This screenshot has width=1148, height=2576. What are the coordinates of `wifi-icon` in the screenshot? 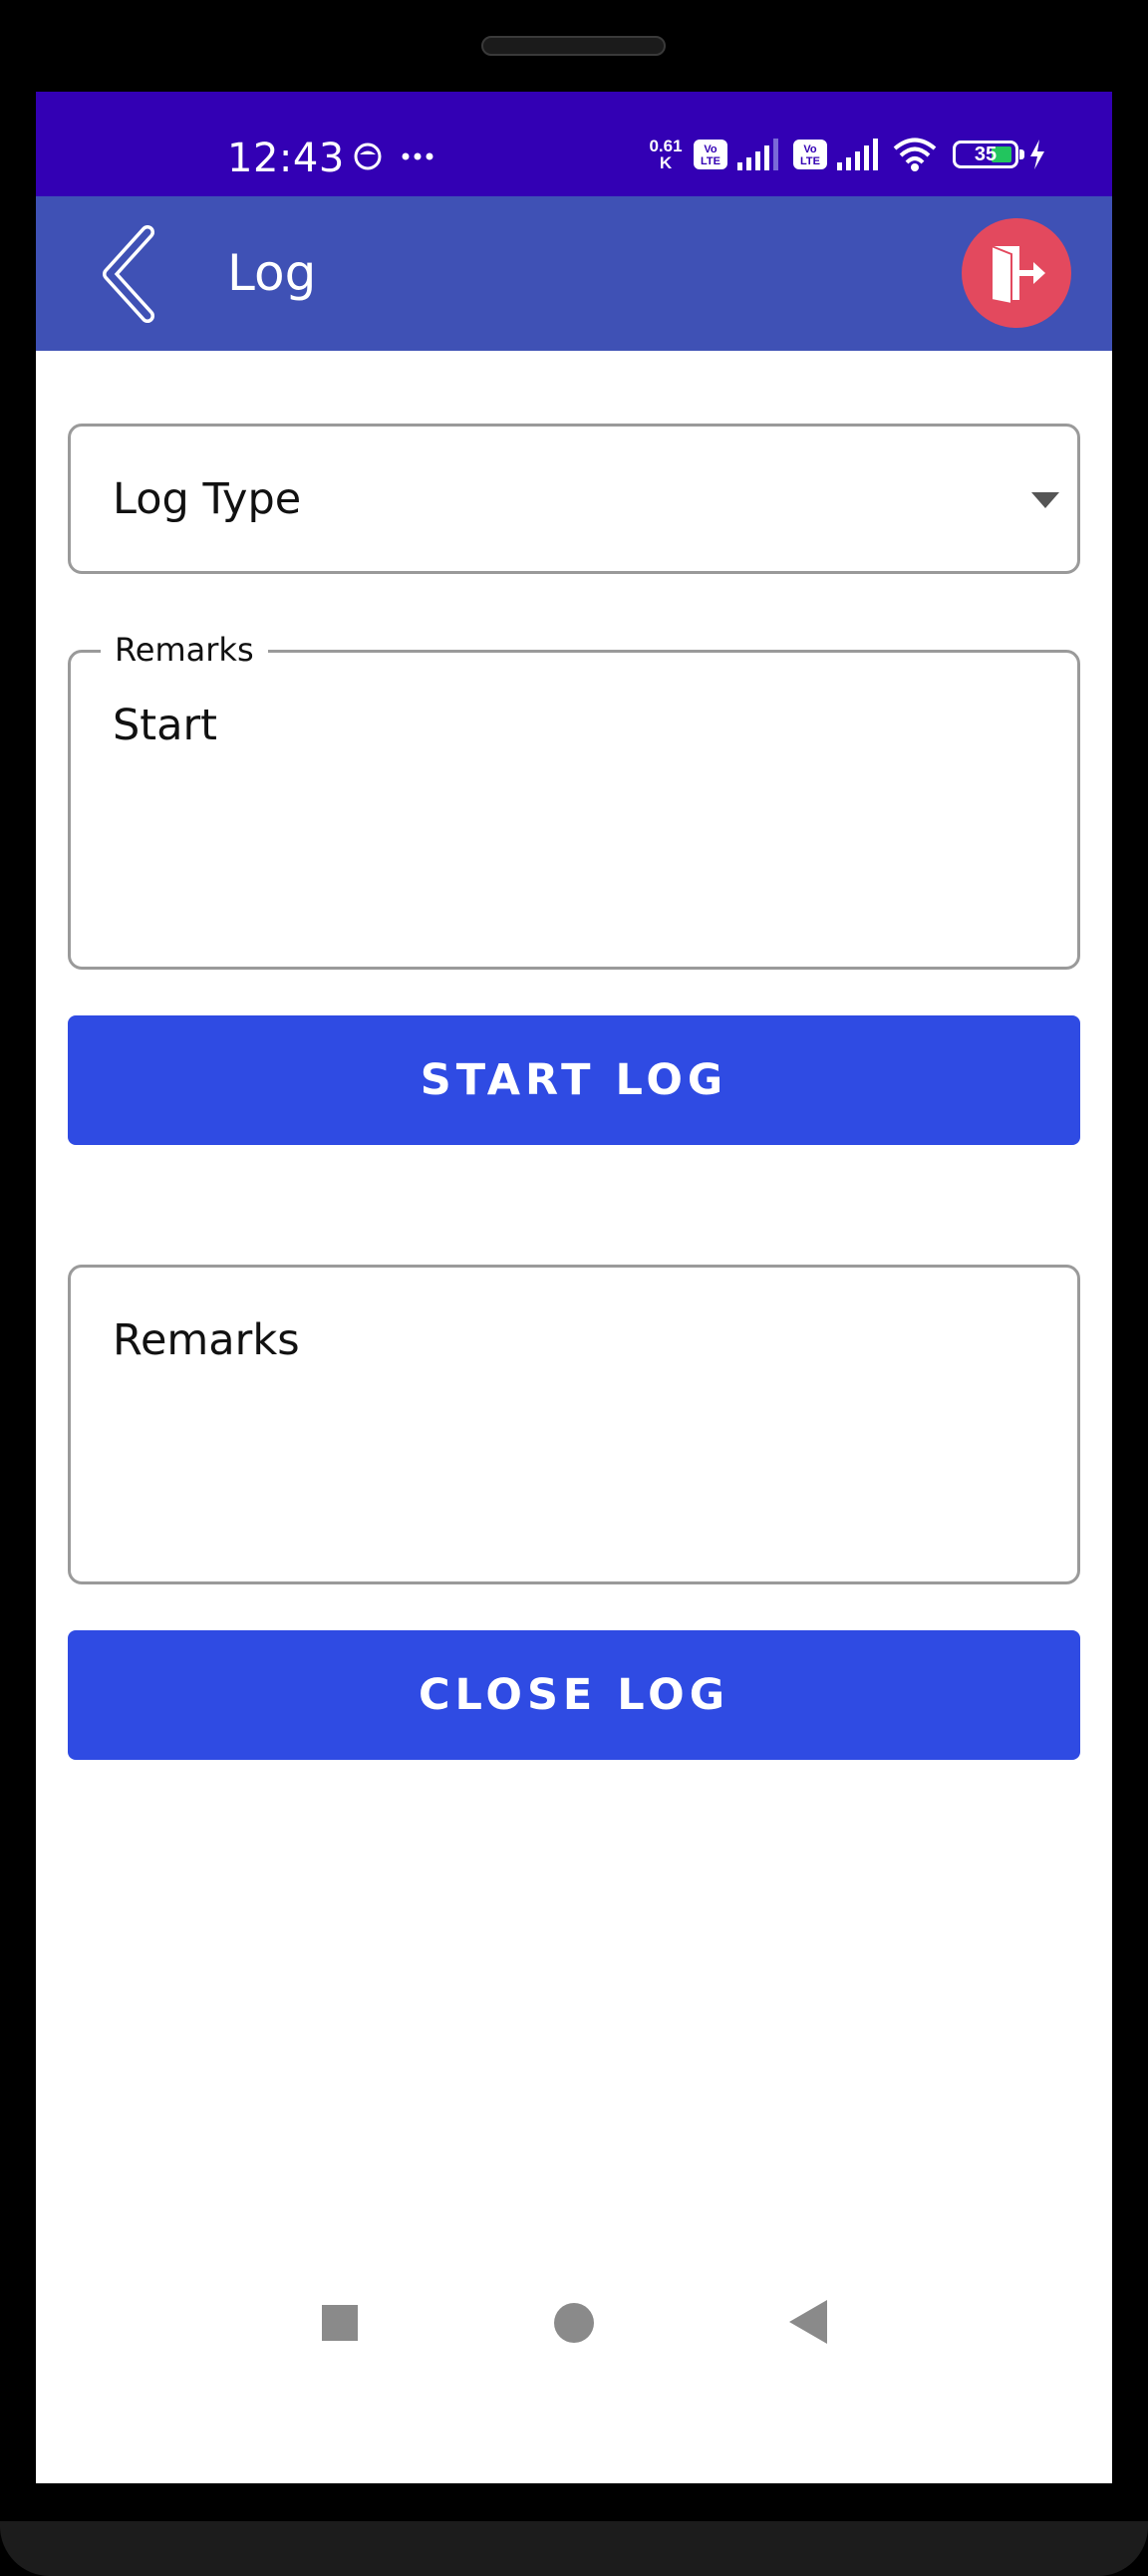 It's located at (915, 154).